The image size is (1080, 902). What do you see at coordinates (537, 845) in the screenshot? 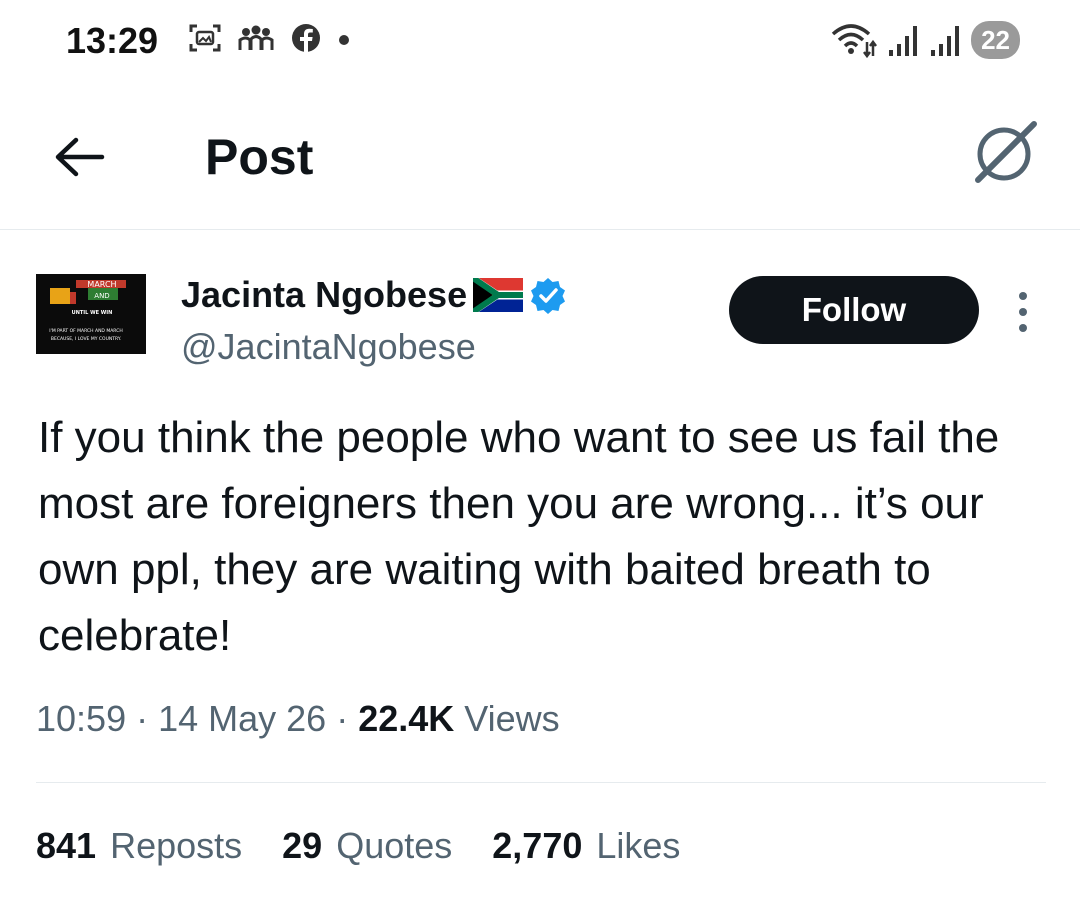
I see `likes-count: 2,770` at bounding box center [537, 845].